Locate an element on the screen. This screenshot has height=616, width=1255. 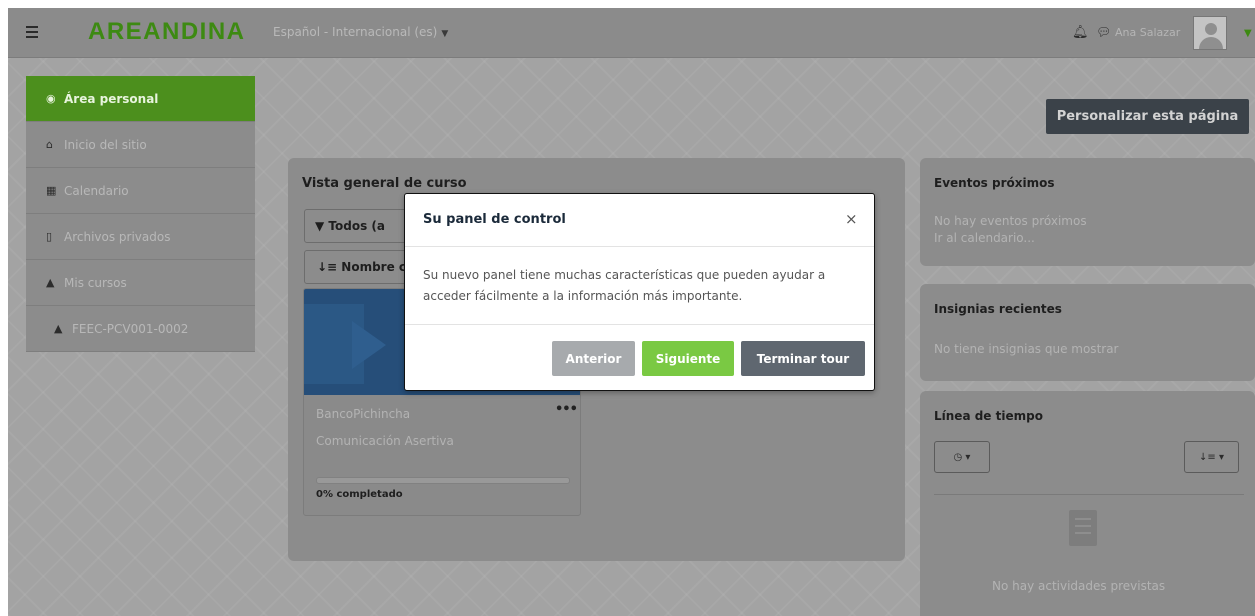
timeline-title: Línea de tiempo is located at coordinates (988, 416).